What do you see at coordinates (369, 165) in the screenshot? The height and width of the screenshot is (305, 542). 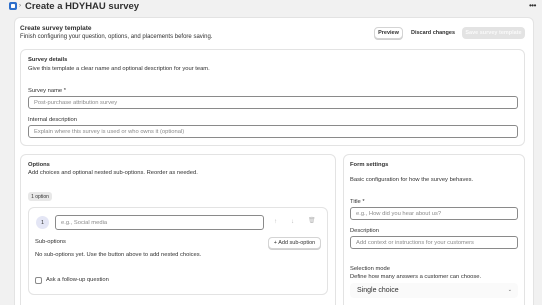 I see `form-settings-title: Form settings` at bounding box center [369, 165].